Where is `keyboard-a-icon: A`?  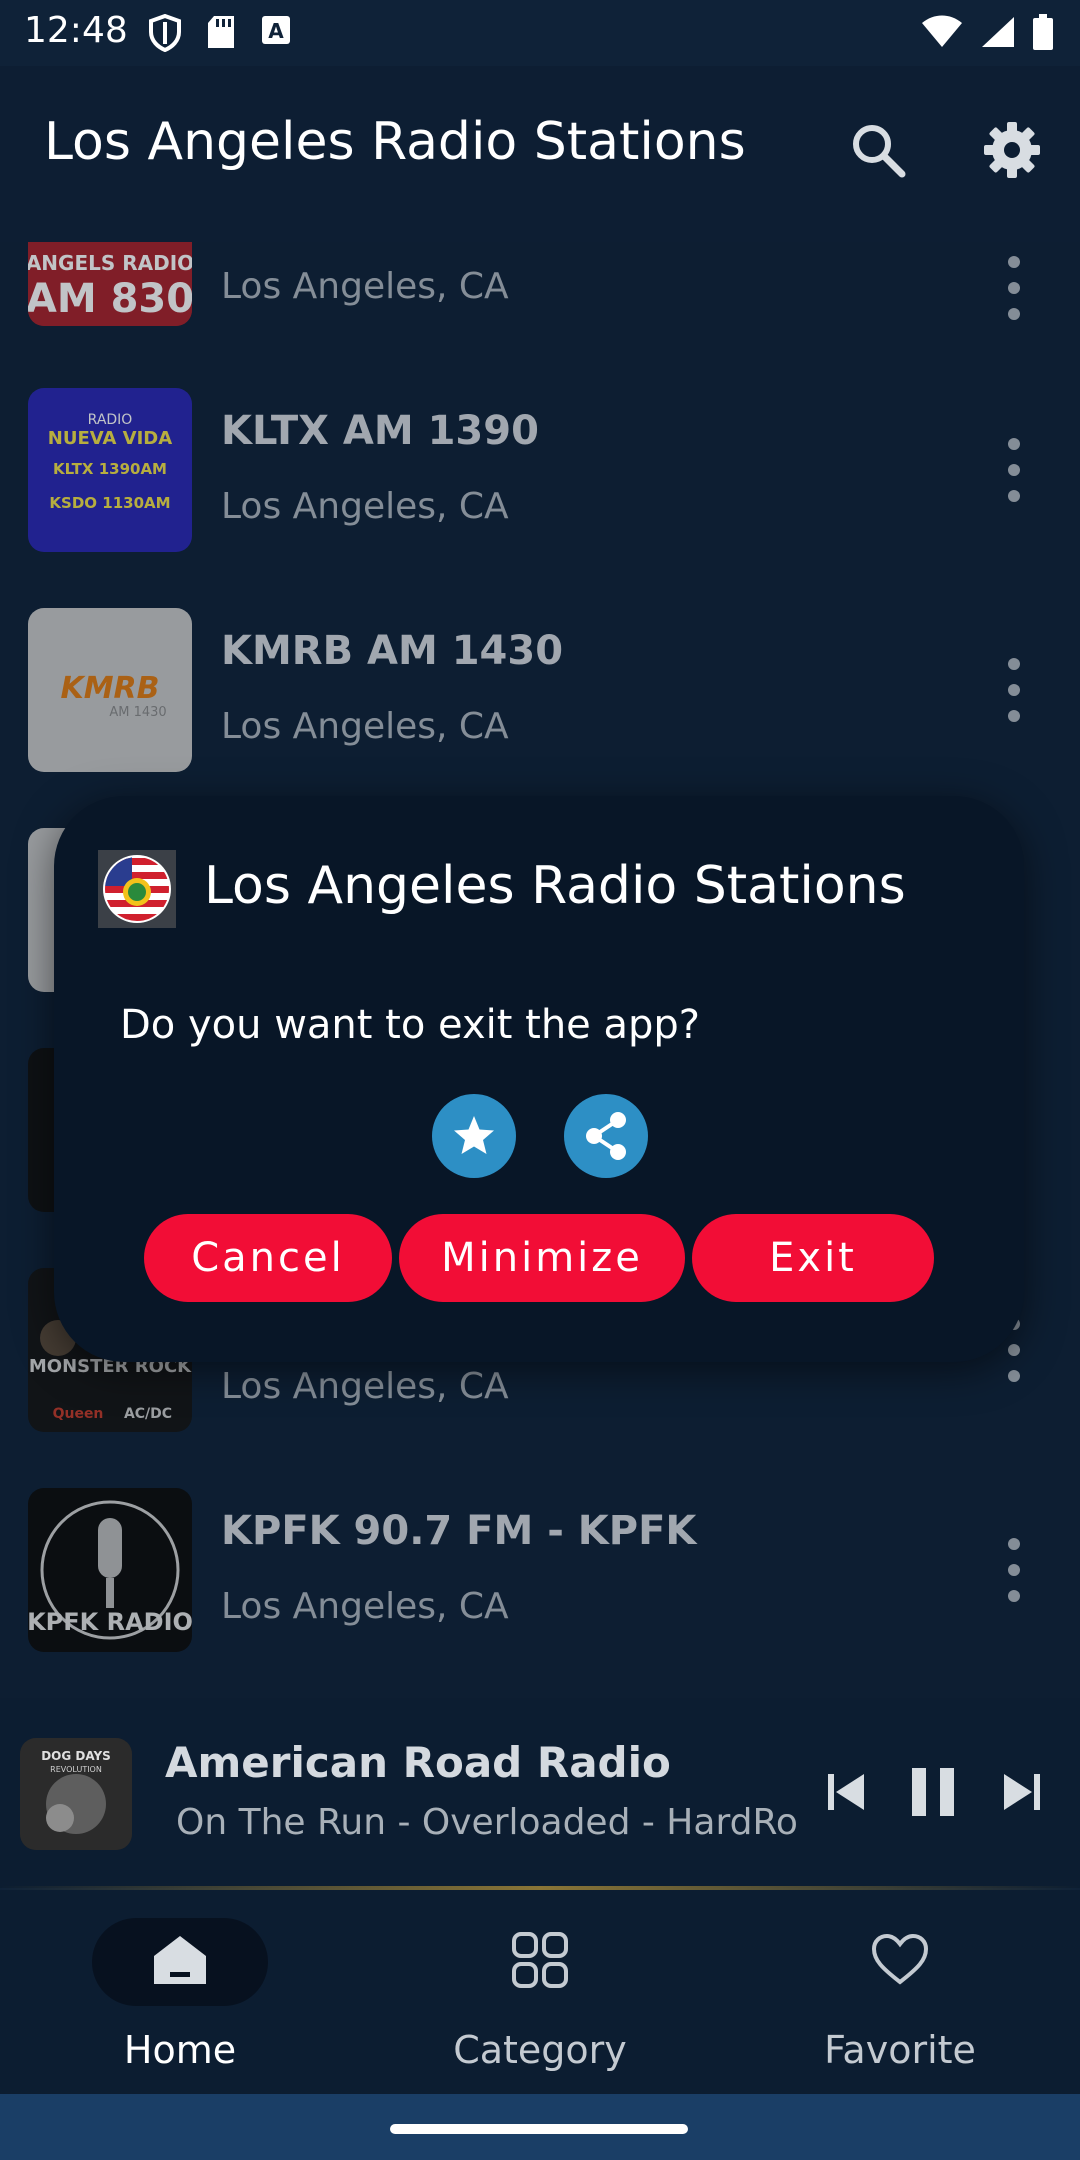
keyboard-a-icon: A is located at coordinates (276, 30).